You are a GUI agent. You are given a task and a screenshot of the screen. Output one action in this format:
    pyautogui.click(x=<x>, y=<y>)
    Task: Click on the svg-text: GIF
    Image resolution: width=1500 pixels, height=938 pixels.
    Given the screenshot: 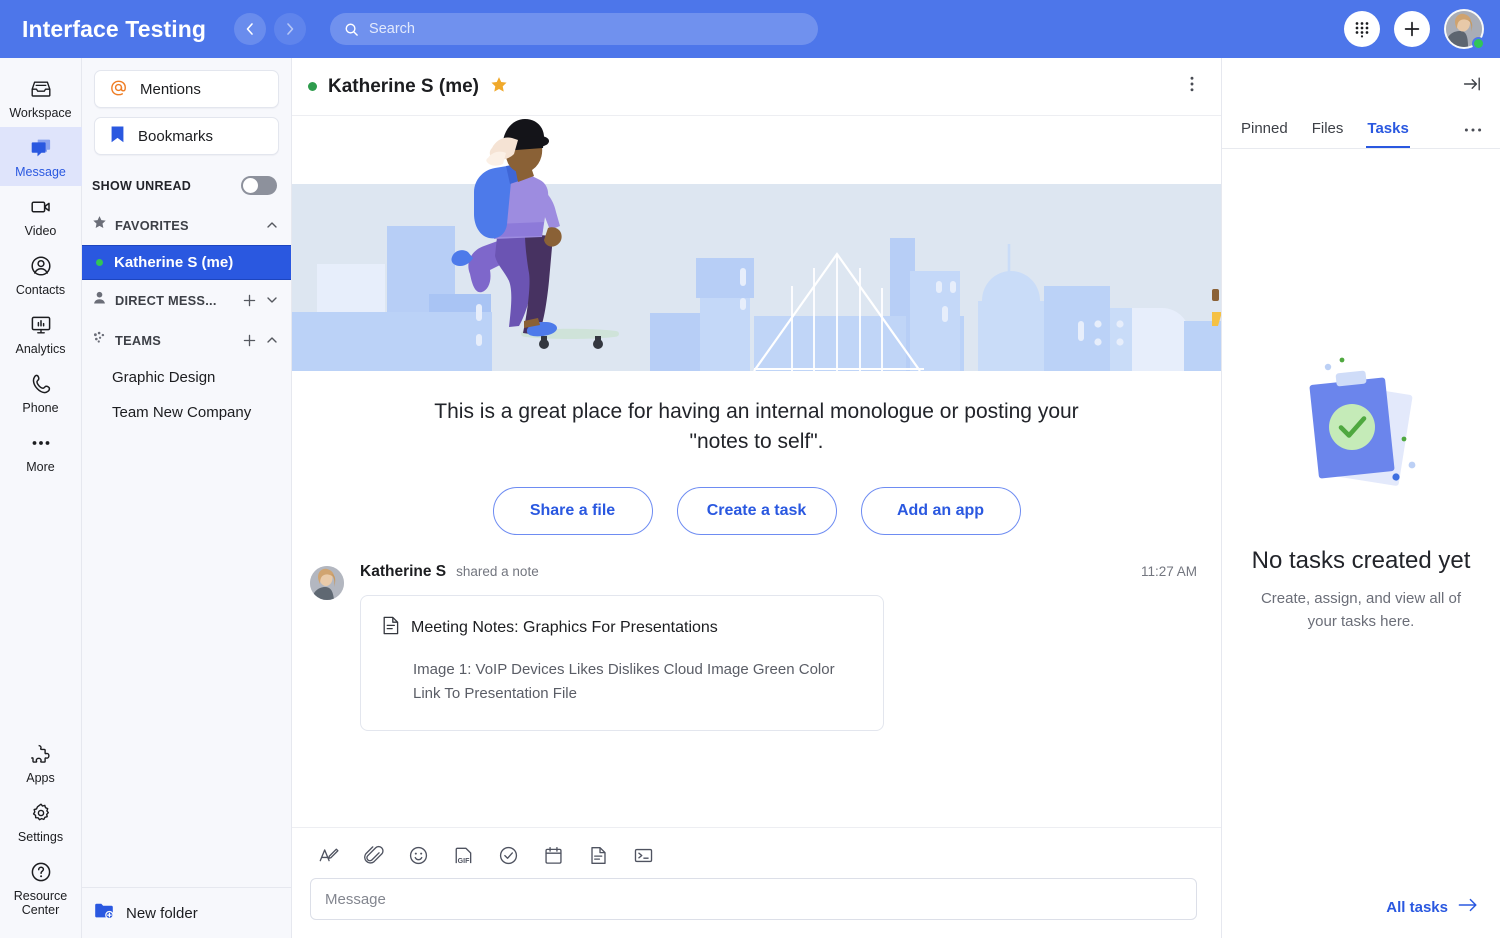 What is the action you would take?
    pyautogui.click(x=464, y=861)
    